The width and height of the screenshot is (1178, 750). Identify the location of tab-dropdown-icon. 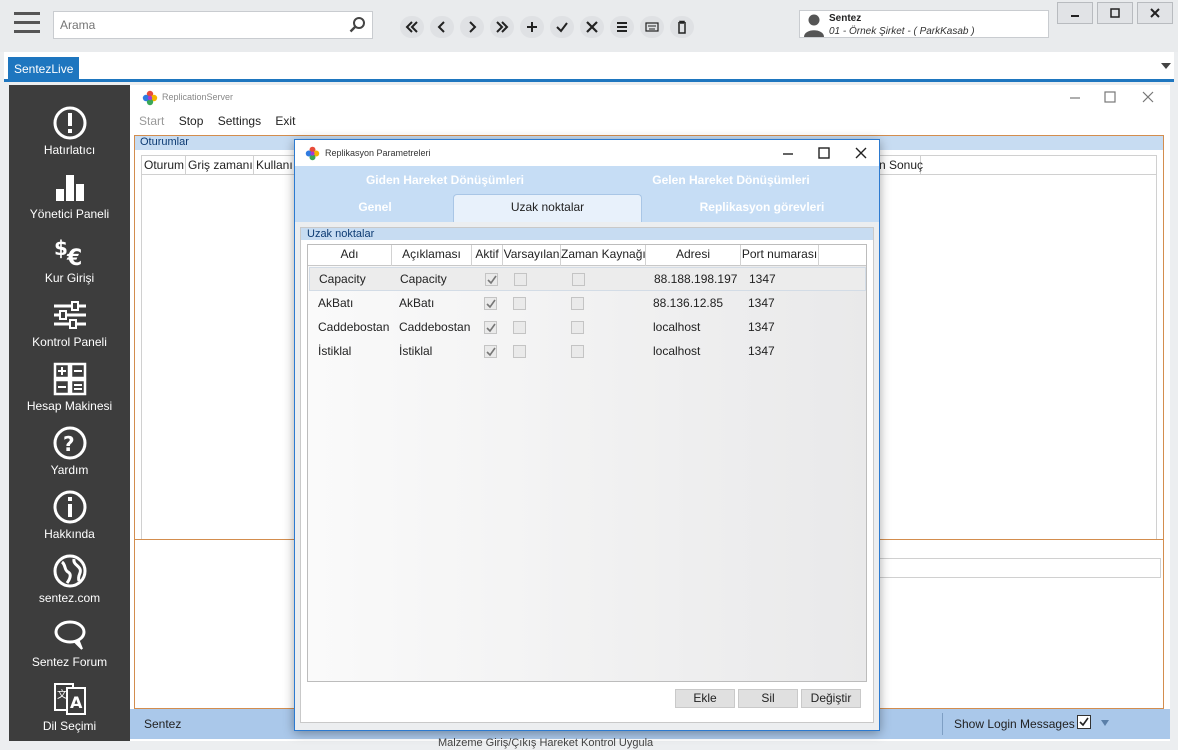
(1166, 66).